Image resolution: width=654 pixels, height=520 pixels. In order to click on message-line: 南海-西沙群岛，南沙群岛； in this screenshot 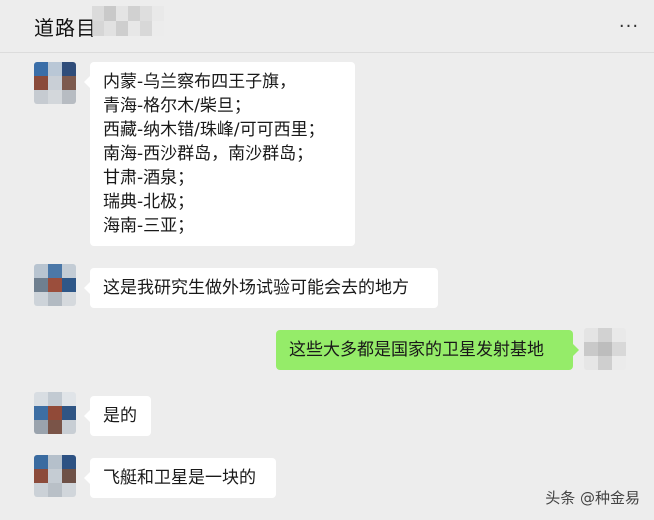, I will do `click(208, 154)`.